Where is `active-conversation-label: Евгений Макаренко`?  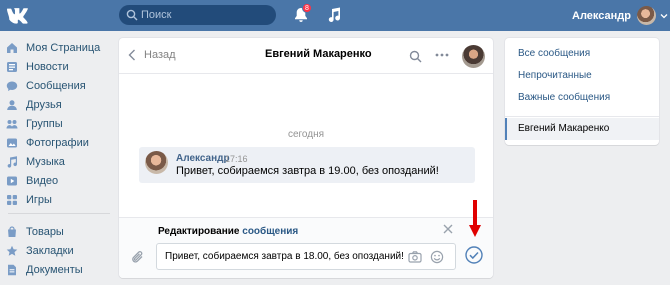
active-conversation-label: Евгений Макаренко is located at coordinates (564, 128).